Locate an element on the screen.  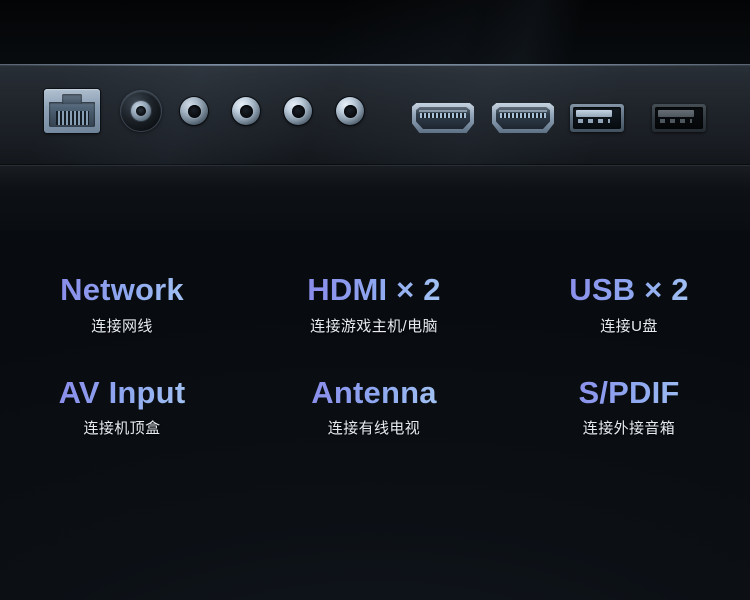
coaxial-antenna-port-icon is located at coordinates (141, 111).